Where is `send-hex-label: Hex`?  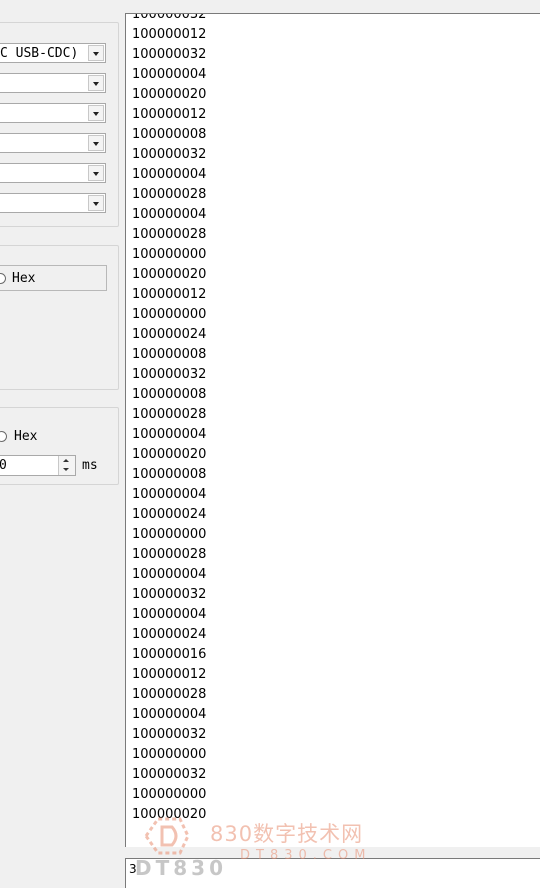
send-hex-label: Hex is located at coordinates (26, 436).